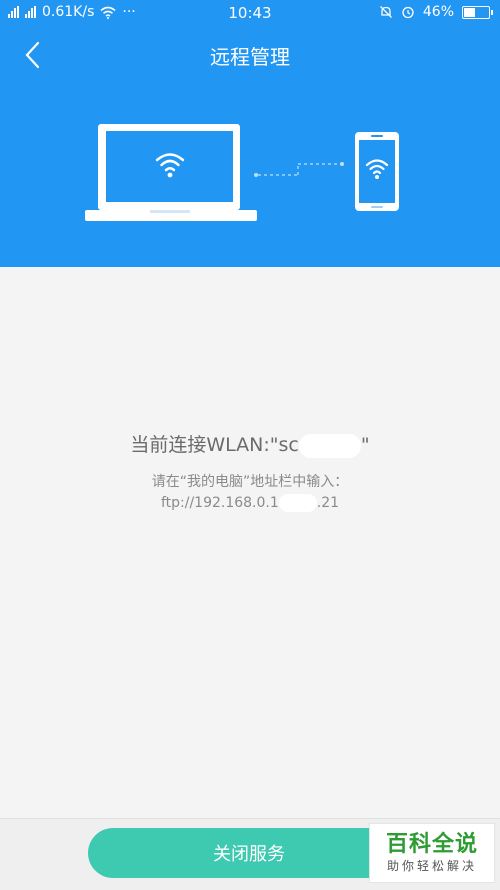 The width and height of the screenshot is (500, 890). Describe the element at coordinates (250, 13) in the screenshot. I see `status-bar: 0.61K/s ··· 10:43 46%` at that location.